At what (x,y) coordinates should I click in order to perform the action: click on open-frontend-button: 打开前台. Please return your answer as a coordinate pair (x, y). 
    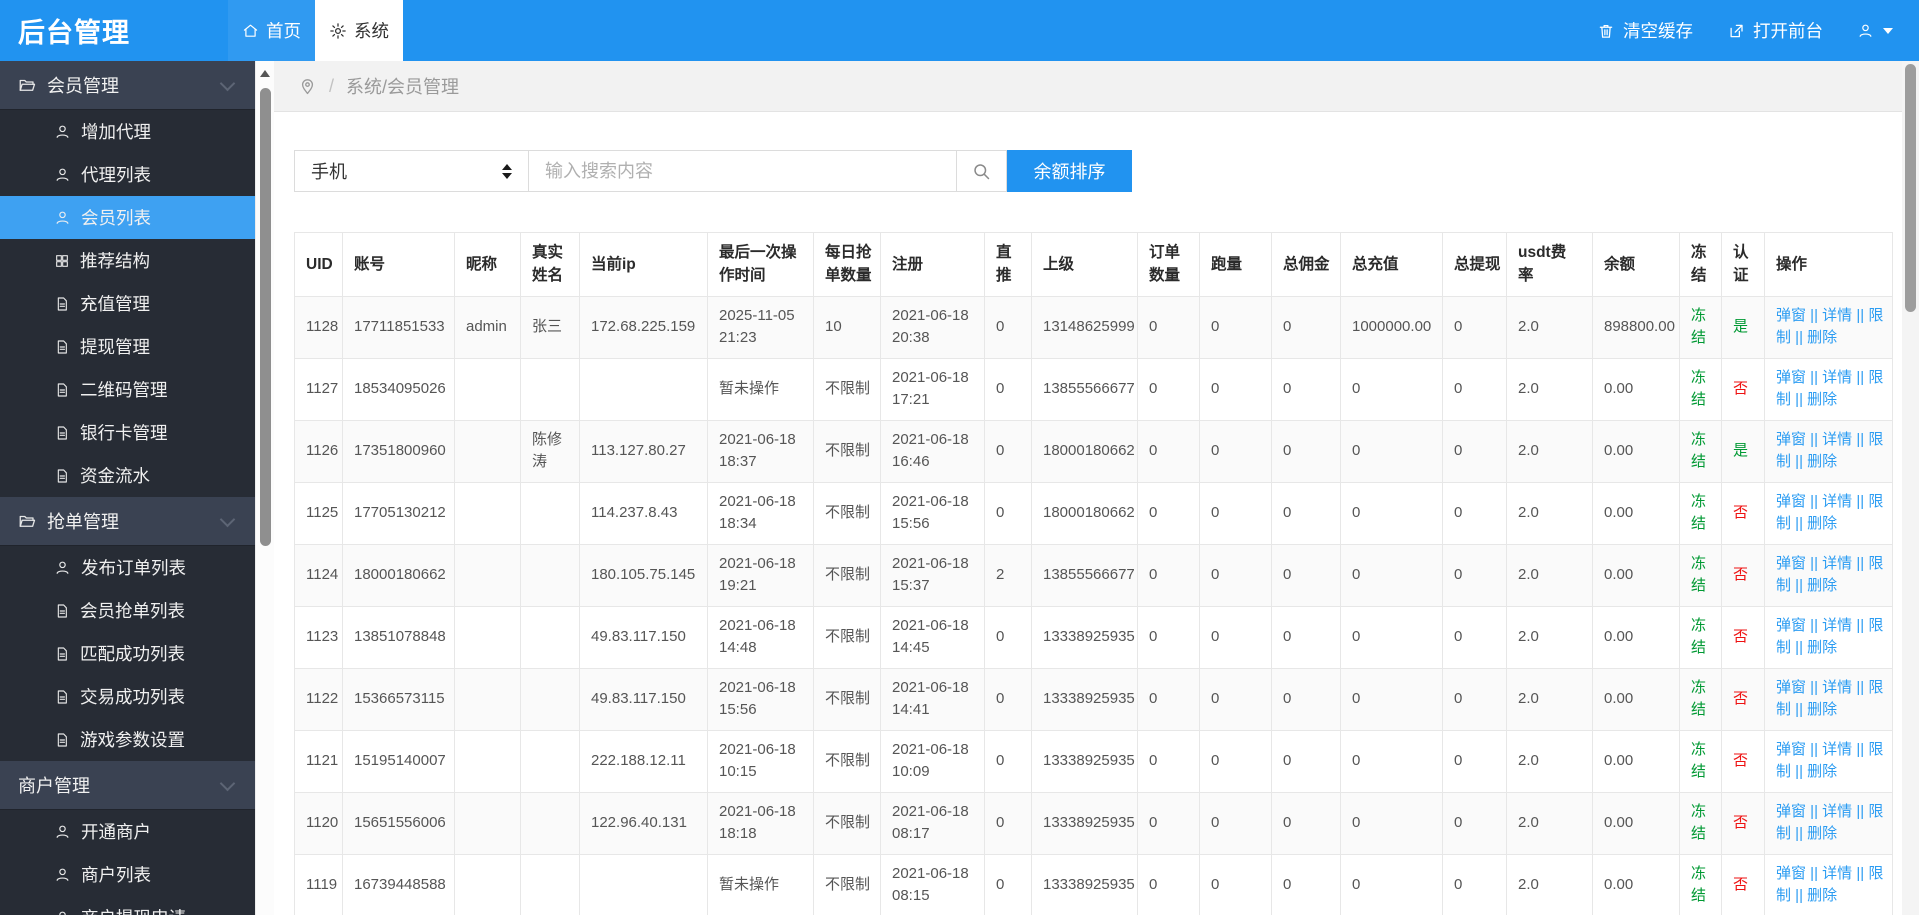
    Looking at the image, I should click on (1775, 30).